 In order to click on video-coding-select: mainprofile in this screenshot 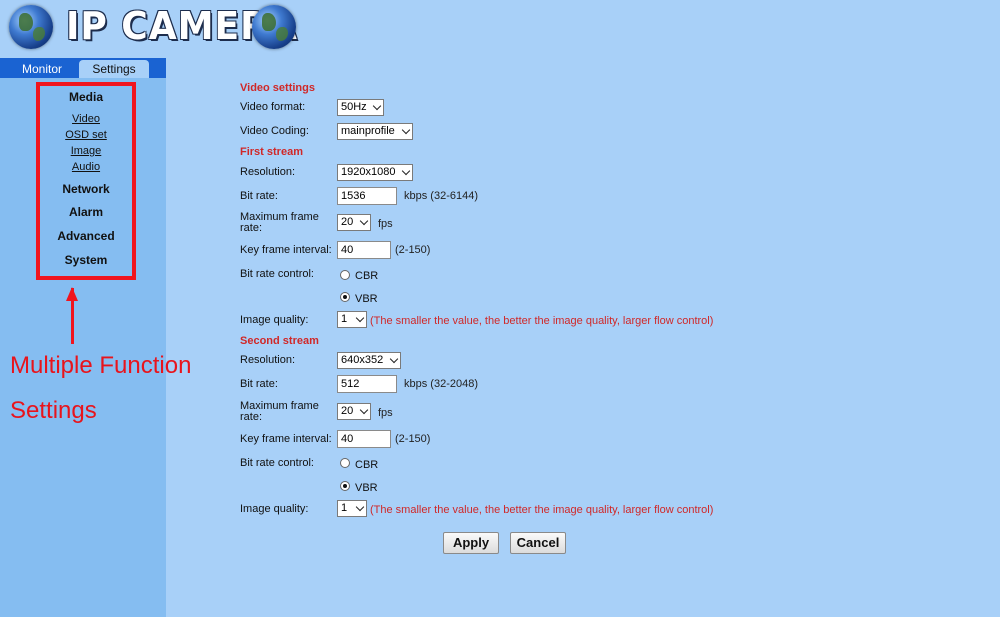, I will do `click(375, 131)`.